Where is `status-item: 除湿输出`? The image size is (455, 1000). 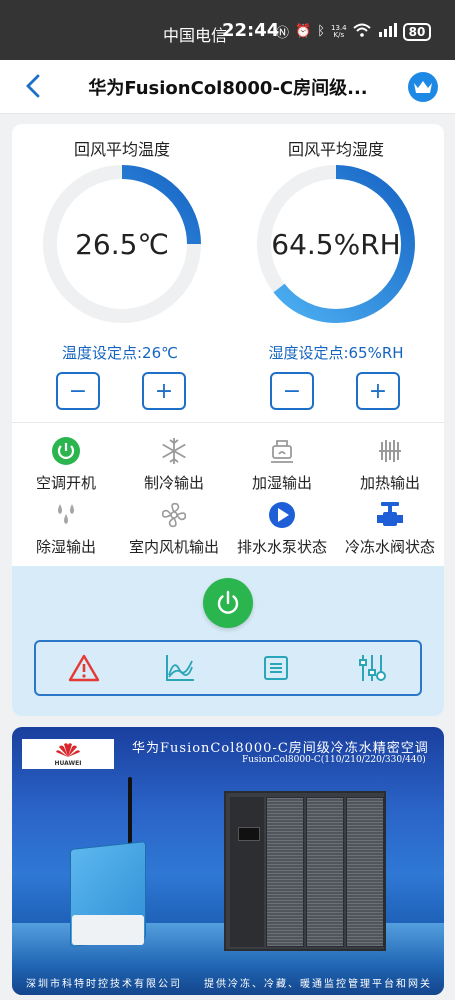 status-item: 除湿输出 is located at coordinates (66, 528).